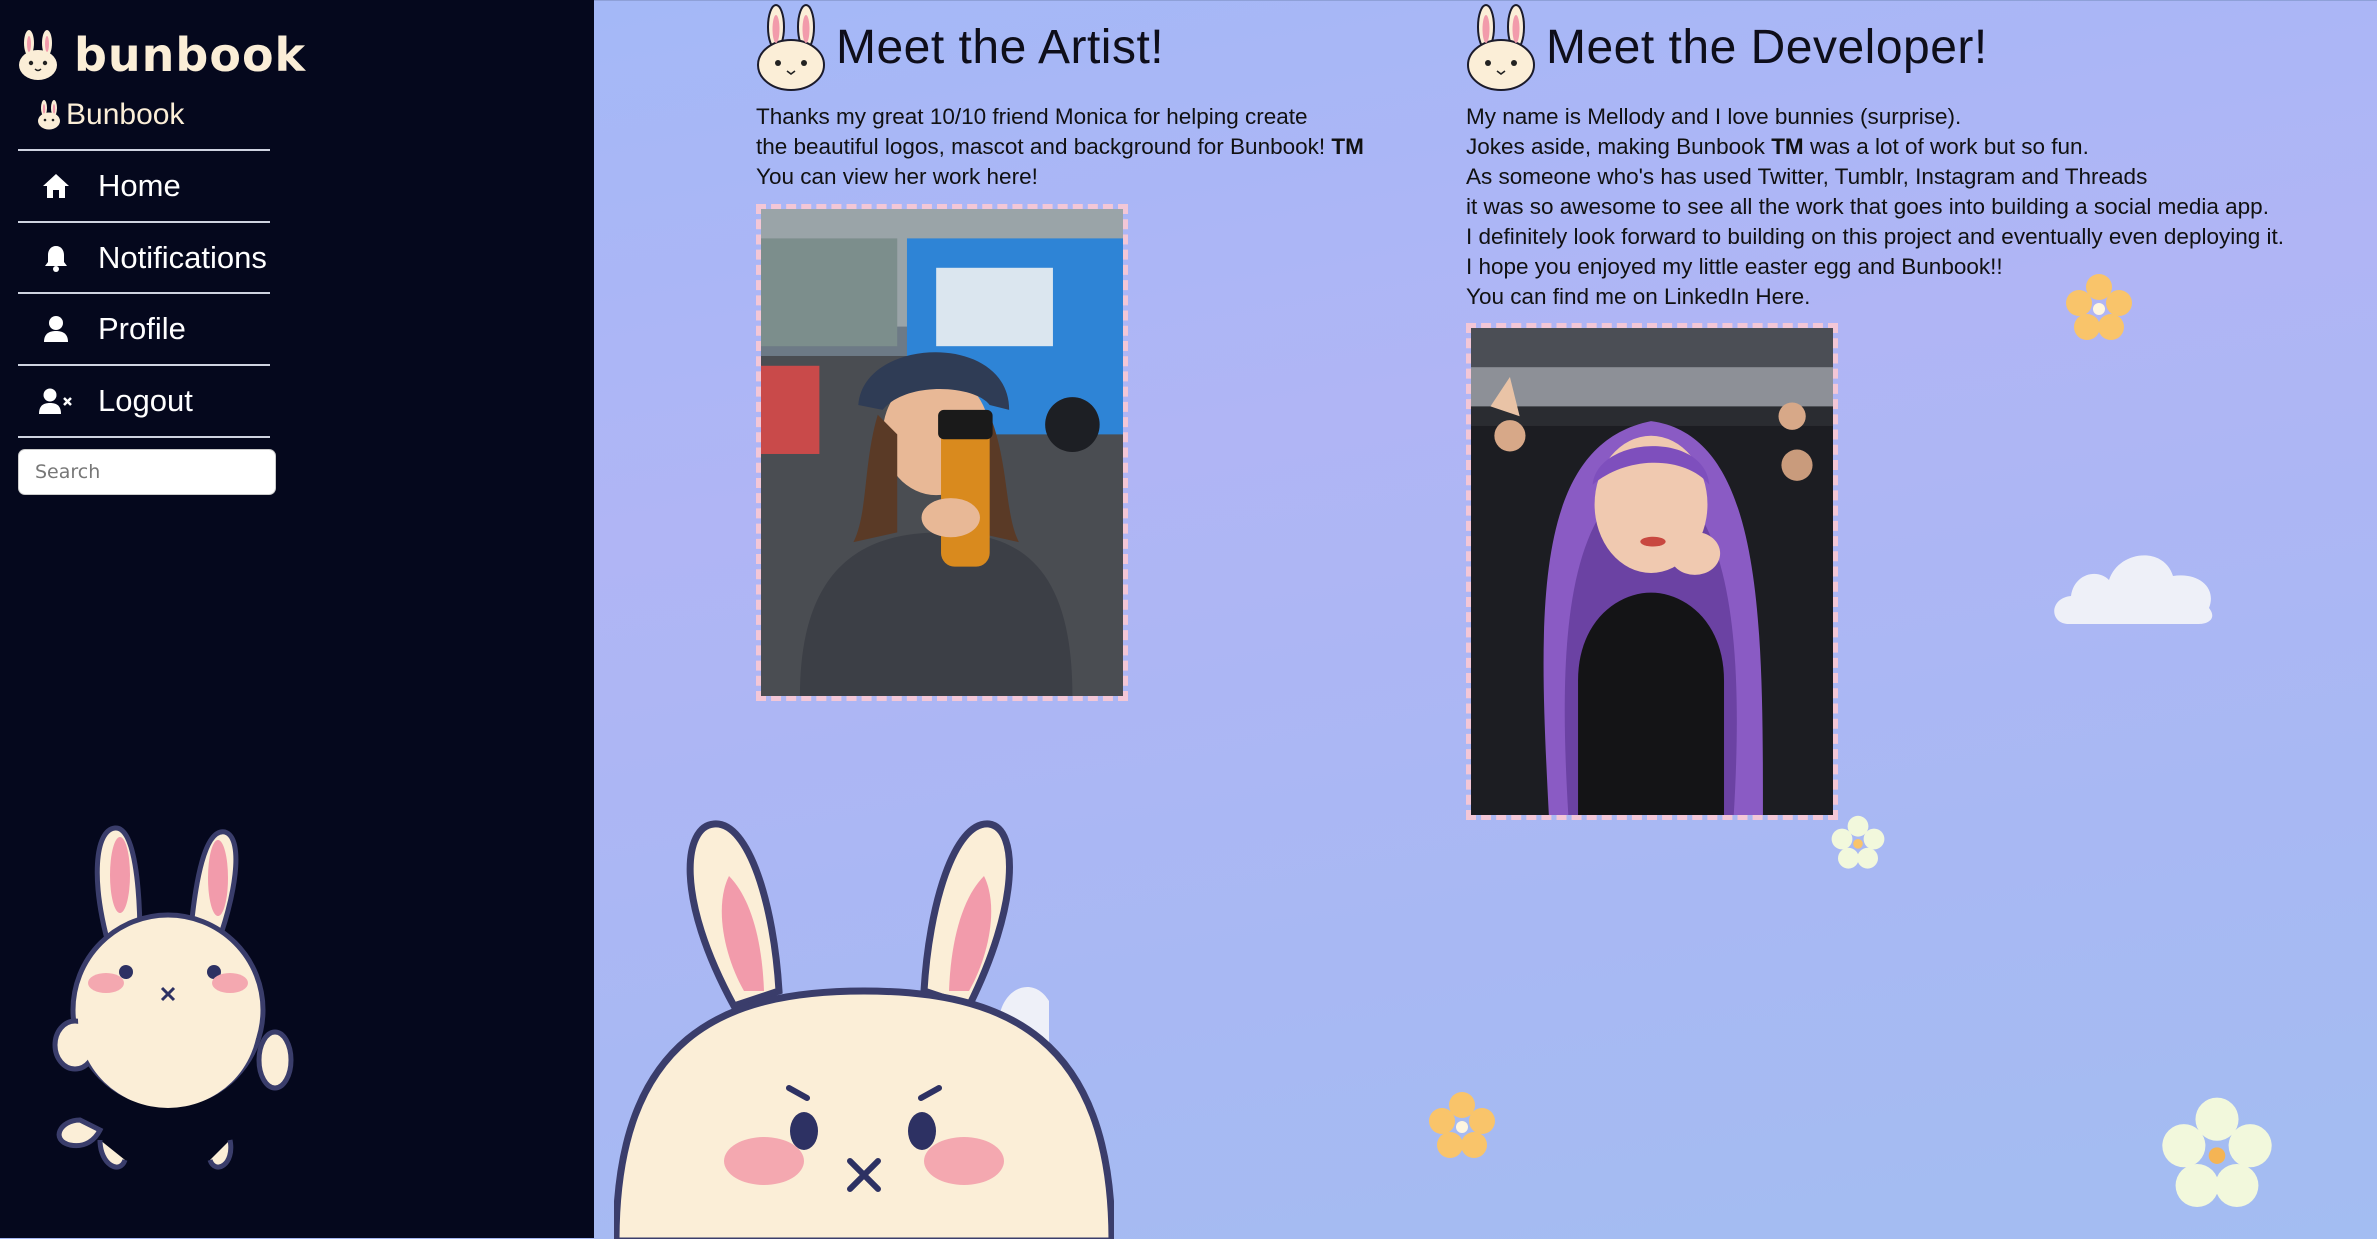 Image resolution: width=2377 pixels, height=1239 pixels. What do you see at coordinates (49, 115) in the screenshot?
I see `bunny-small-icon` at bounding box center [49, 115].